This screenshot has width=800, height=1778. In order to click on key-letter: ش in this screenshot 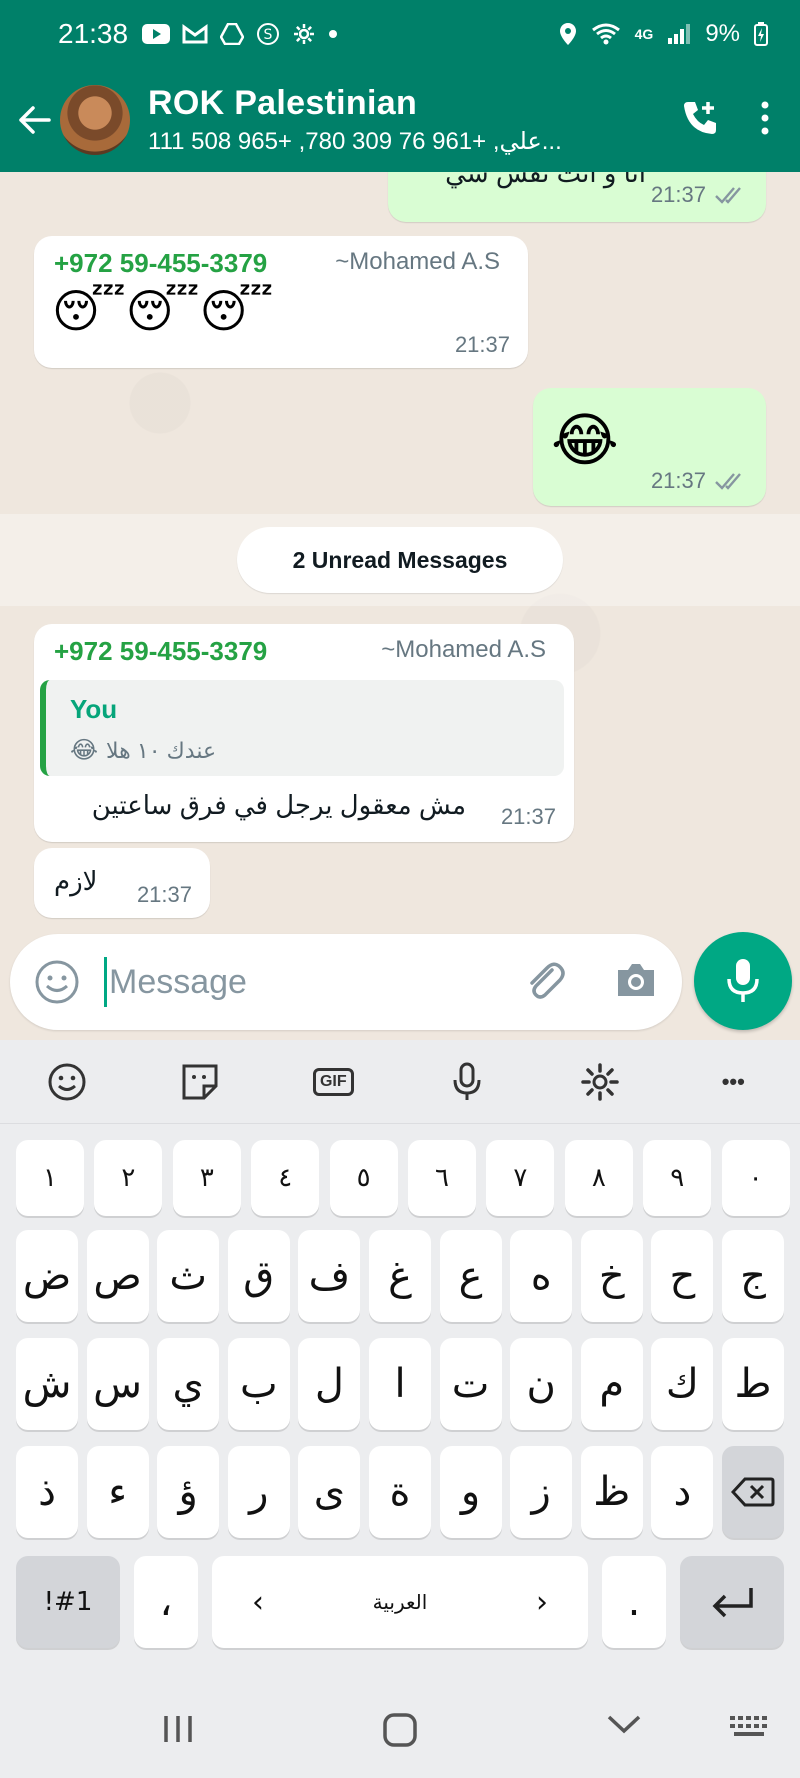, I will do `click(47, 1384)`.